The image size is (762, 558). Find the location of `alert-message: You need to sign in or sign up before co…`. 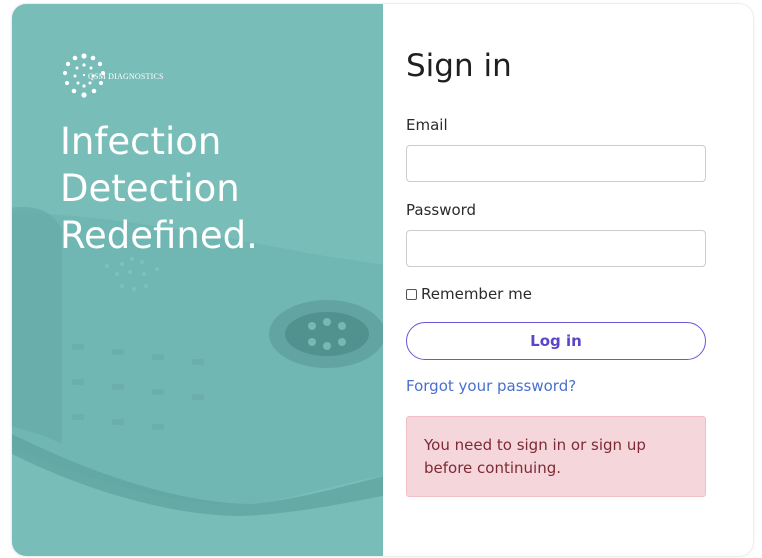

alert-message: You need to sign in or sign up before co… is located at coordinates (556, 456).